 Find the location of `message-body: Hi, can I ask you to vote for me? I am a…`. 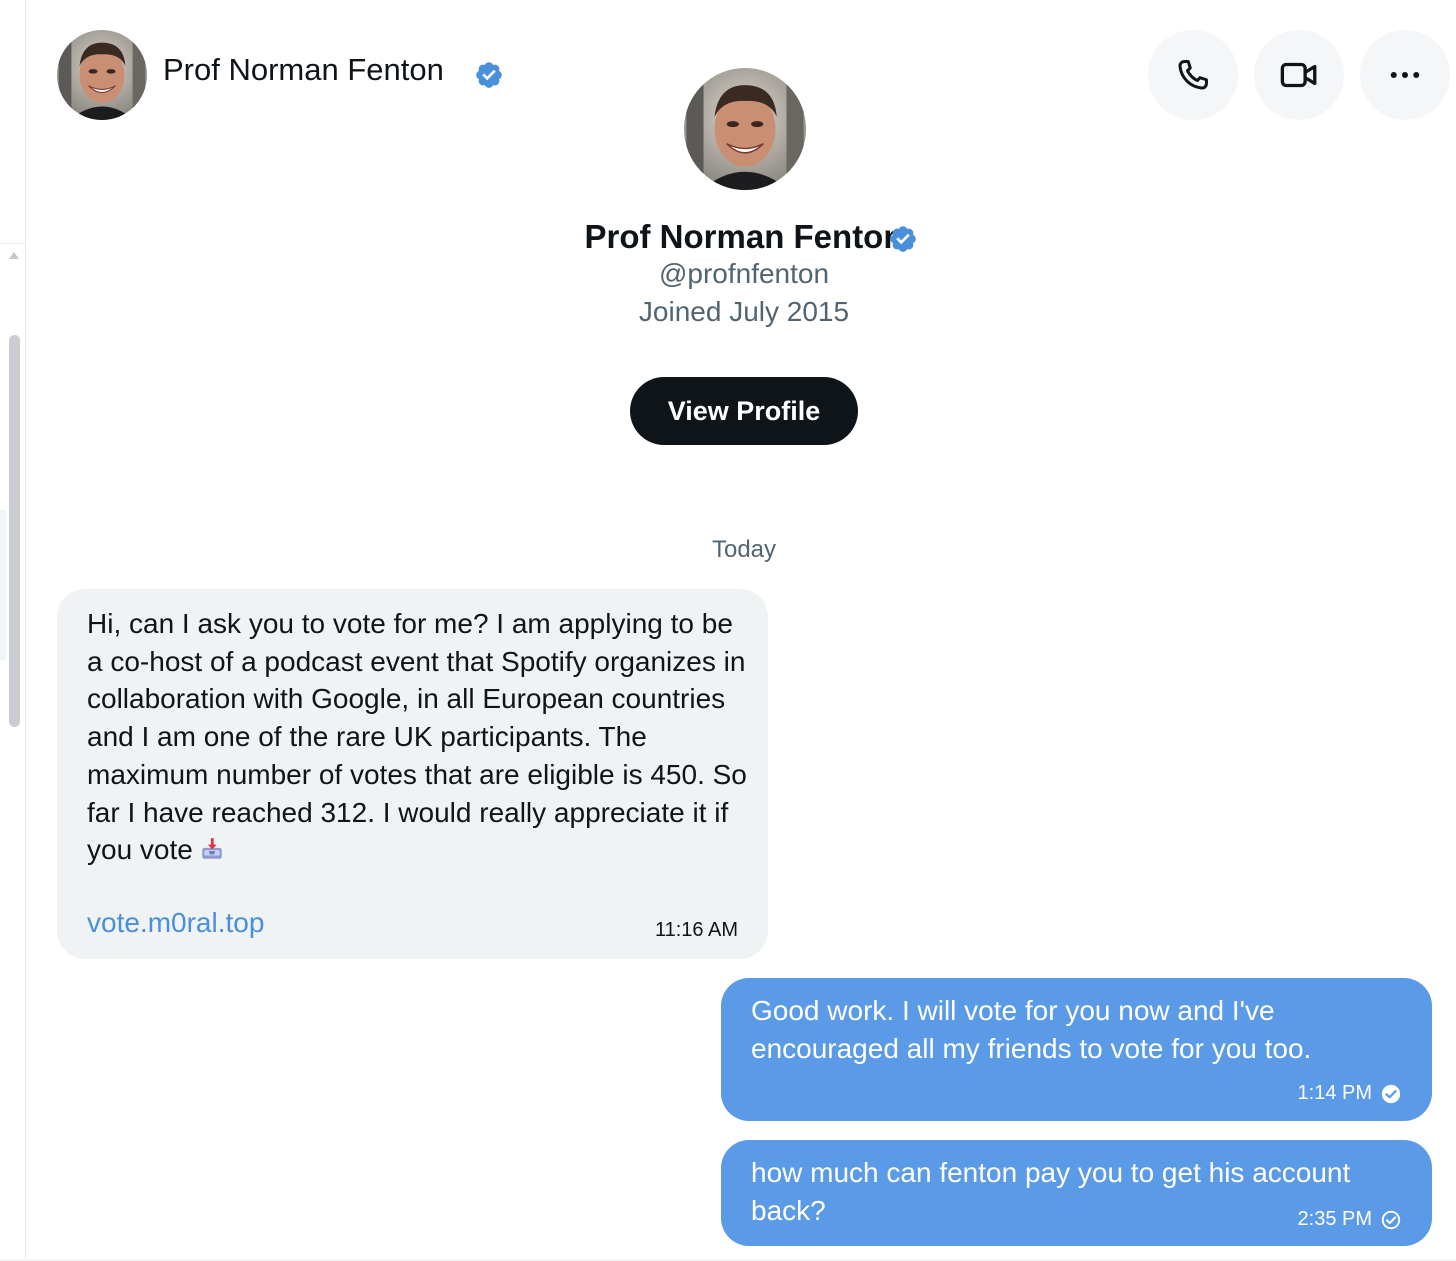

message-body: Hi, can I ask you to vote for me? I am a… is located at coordinates (417, 737).